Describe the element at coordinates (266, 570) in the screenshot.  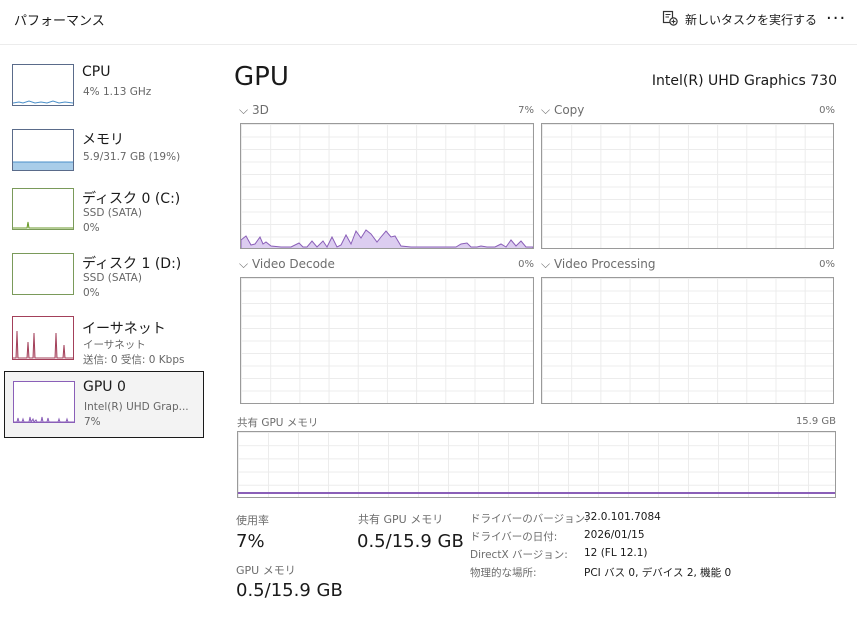
I see `gpu-memory-label: GPU メモリ` at that location.